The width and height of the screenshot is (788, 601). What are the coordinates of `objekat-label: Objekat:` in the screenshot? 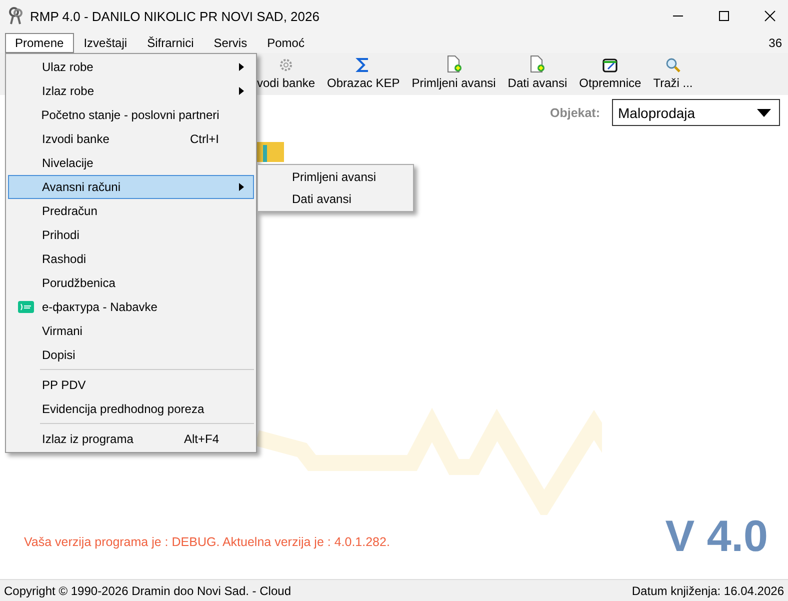 It's located at (575, 113).